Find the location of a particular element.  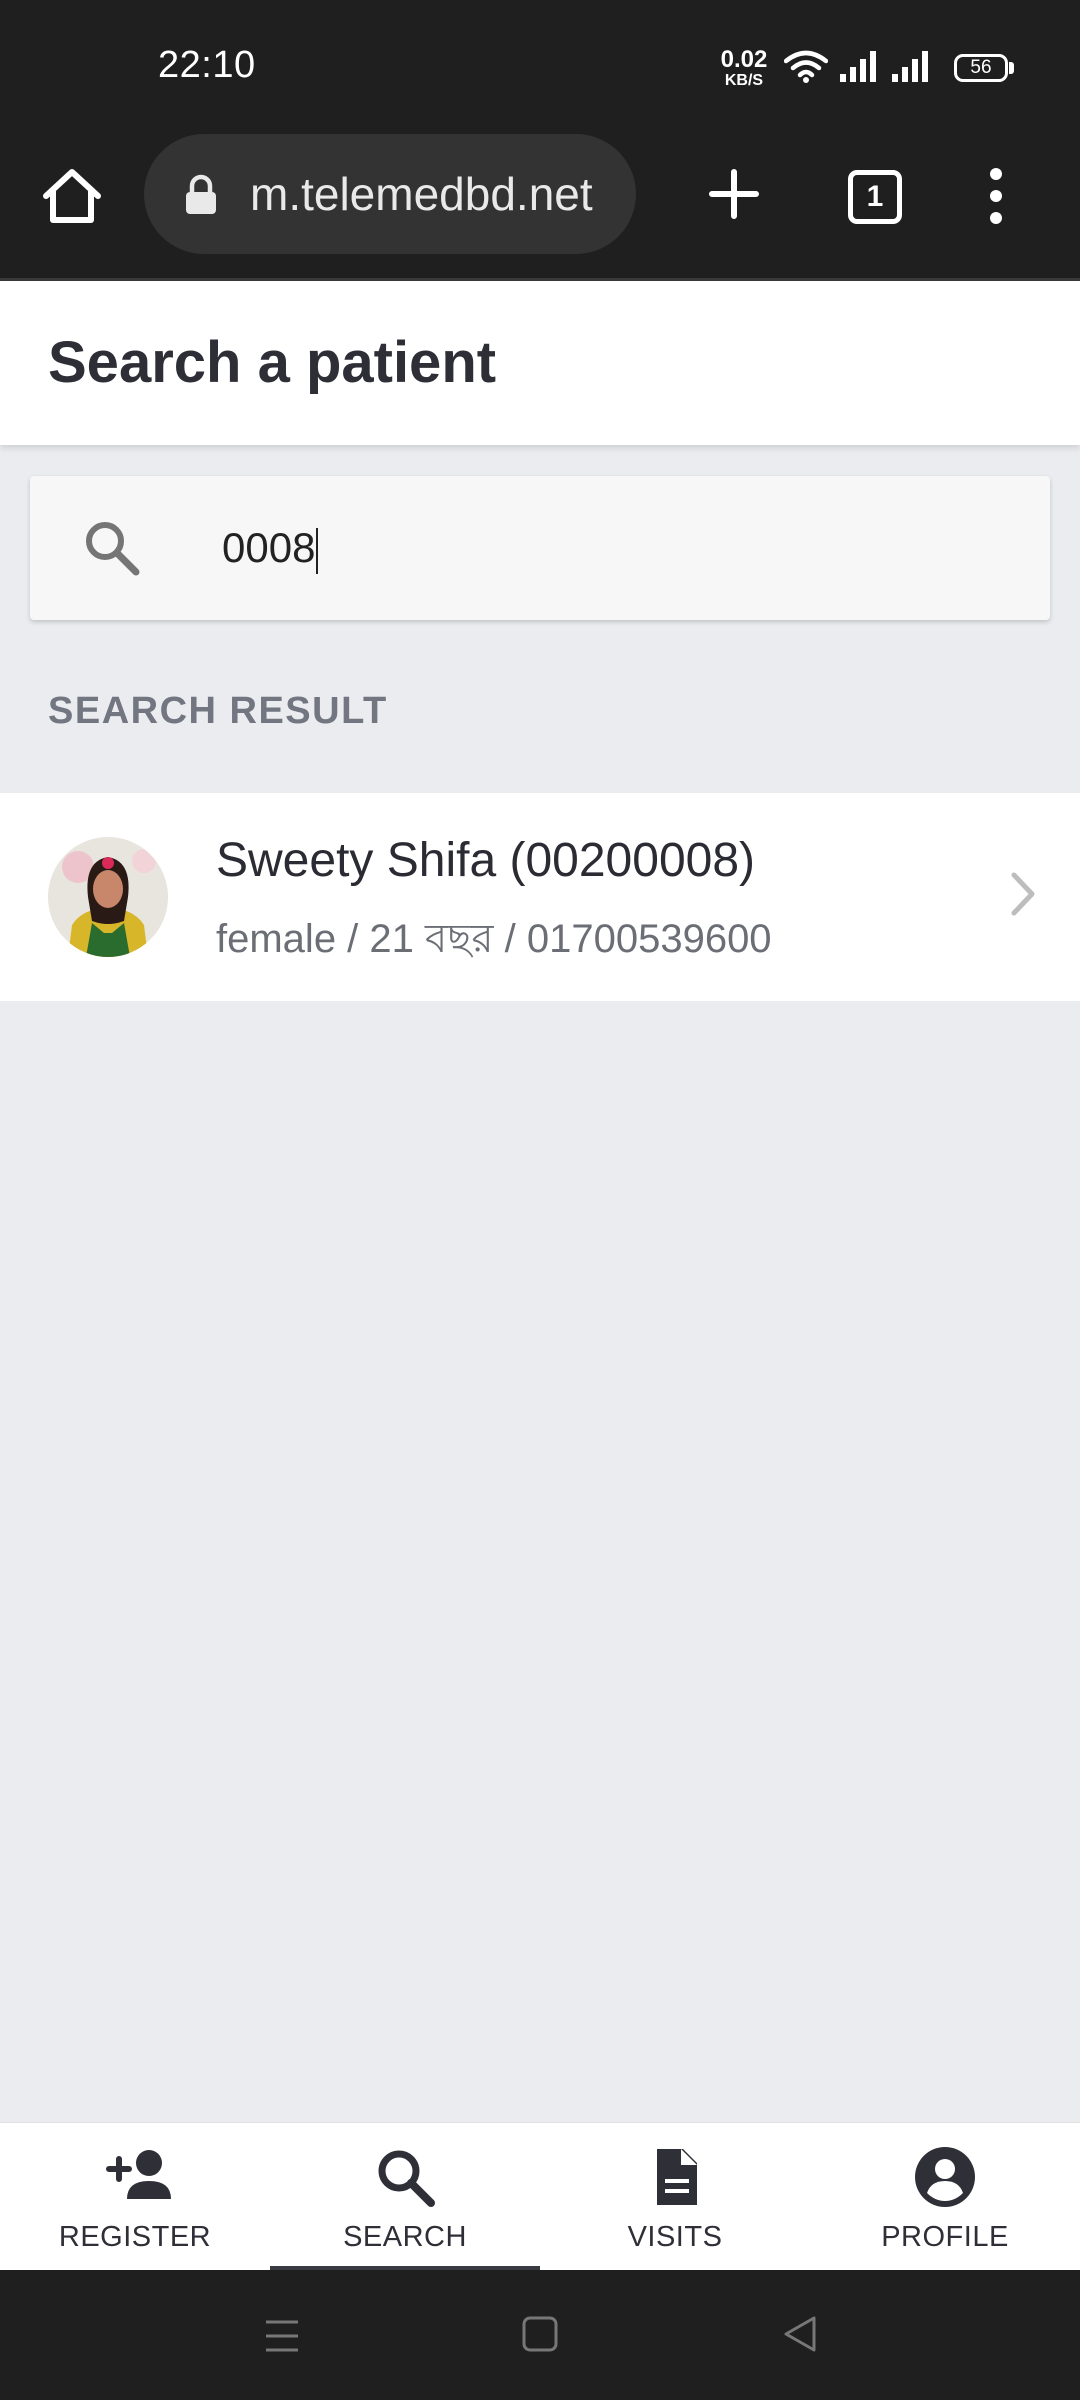

nav-profile-label: PROFILE is located at coordinates (945, 2237).